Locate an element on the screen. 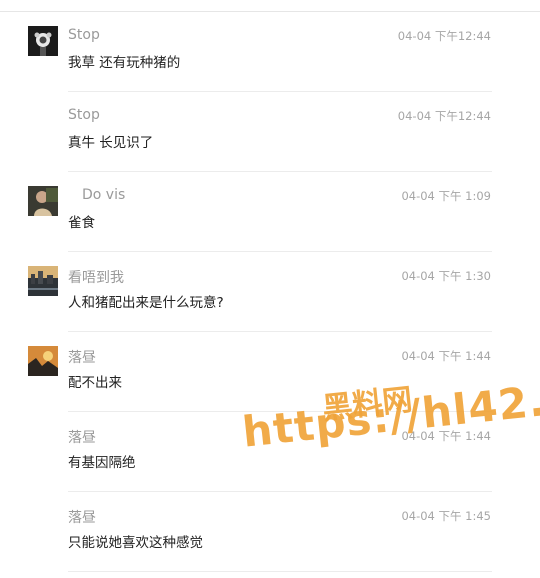 The height and width of the screenshot is (578, 540). comment-time: 04-04 下午 1:45 is located at coordinates (446, 516).